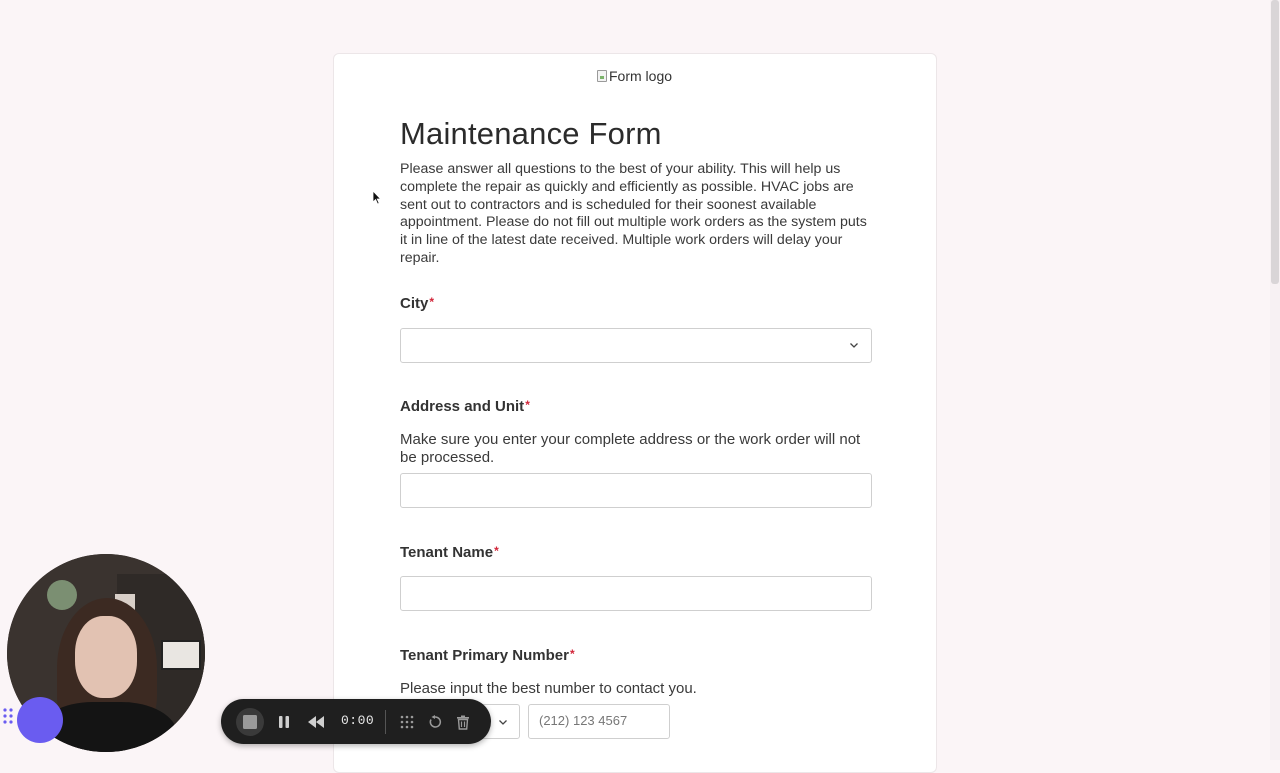 The image size is (1280, 773). I want to click on webcam-person-face, so click(106, 657).